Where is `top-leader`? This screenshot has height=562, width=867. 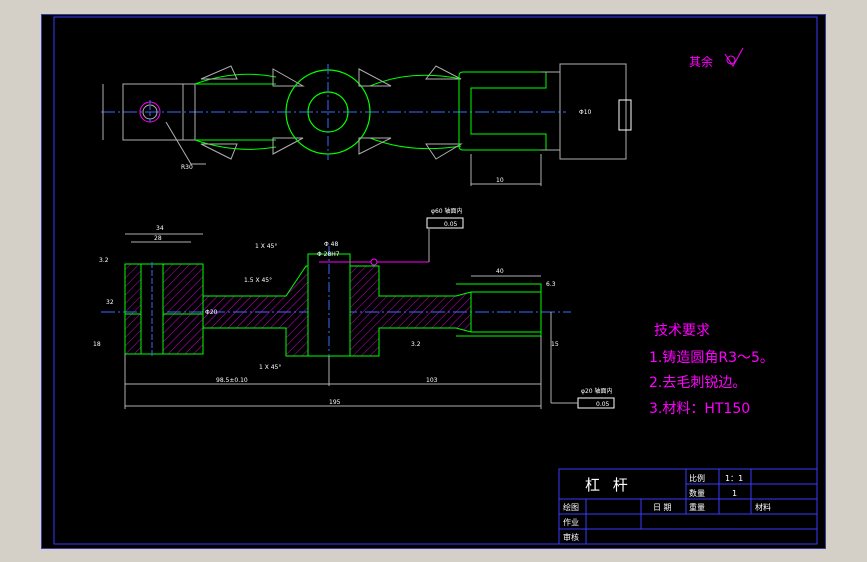
top-leader is located at coordinates (178, 143).